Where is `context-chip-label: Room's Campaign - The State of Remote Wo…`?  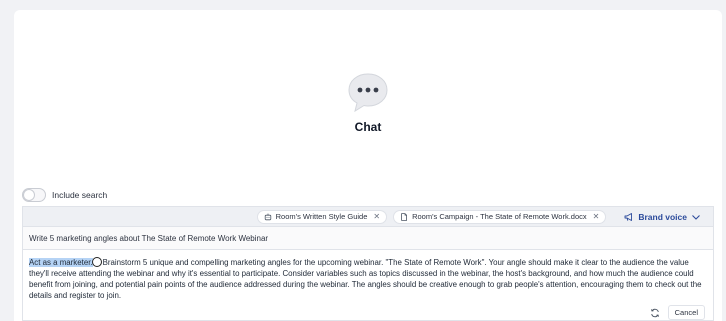 context-chip-label: Room's Campaign - The State of Remote Wo… is located at coordinates (499, 216).